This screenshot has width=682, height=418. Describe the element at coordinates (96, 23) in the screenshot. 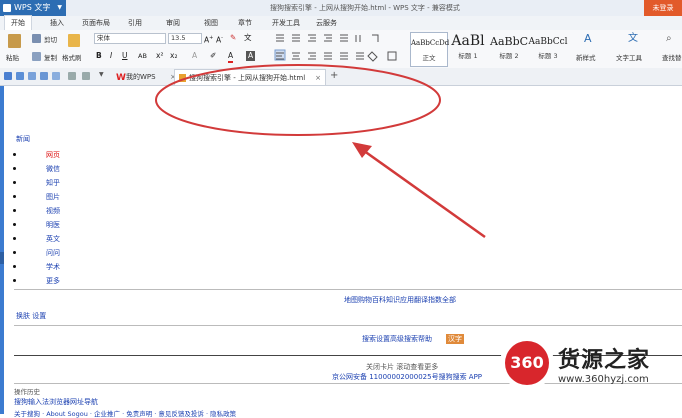

I see `menu-page-layout: 页面布局` at that location.